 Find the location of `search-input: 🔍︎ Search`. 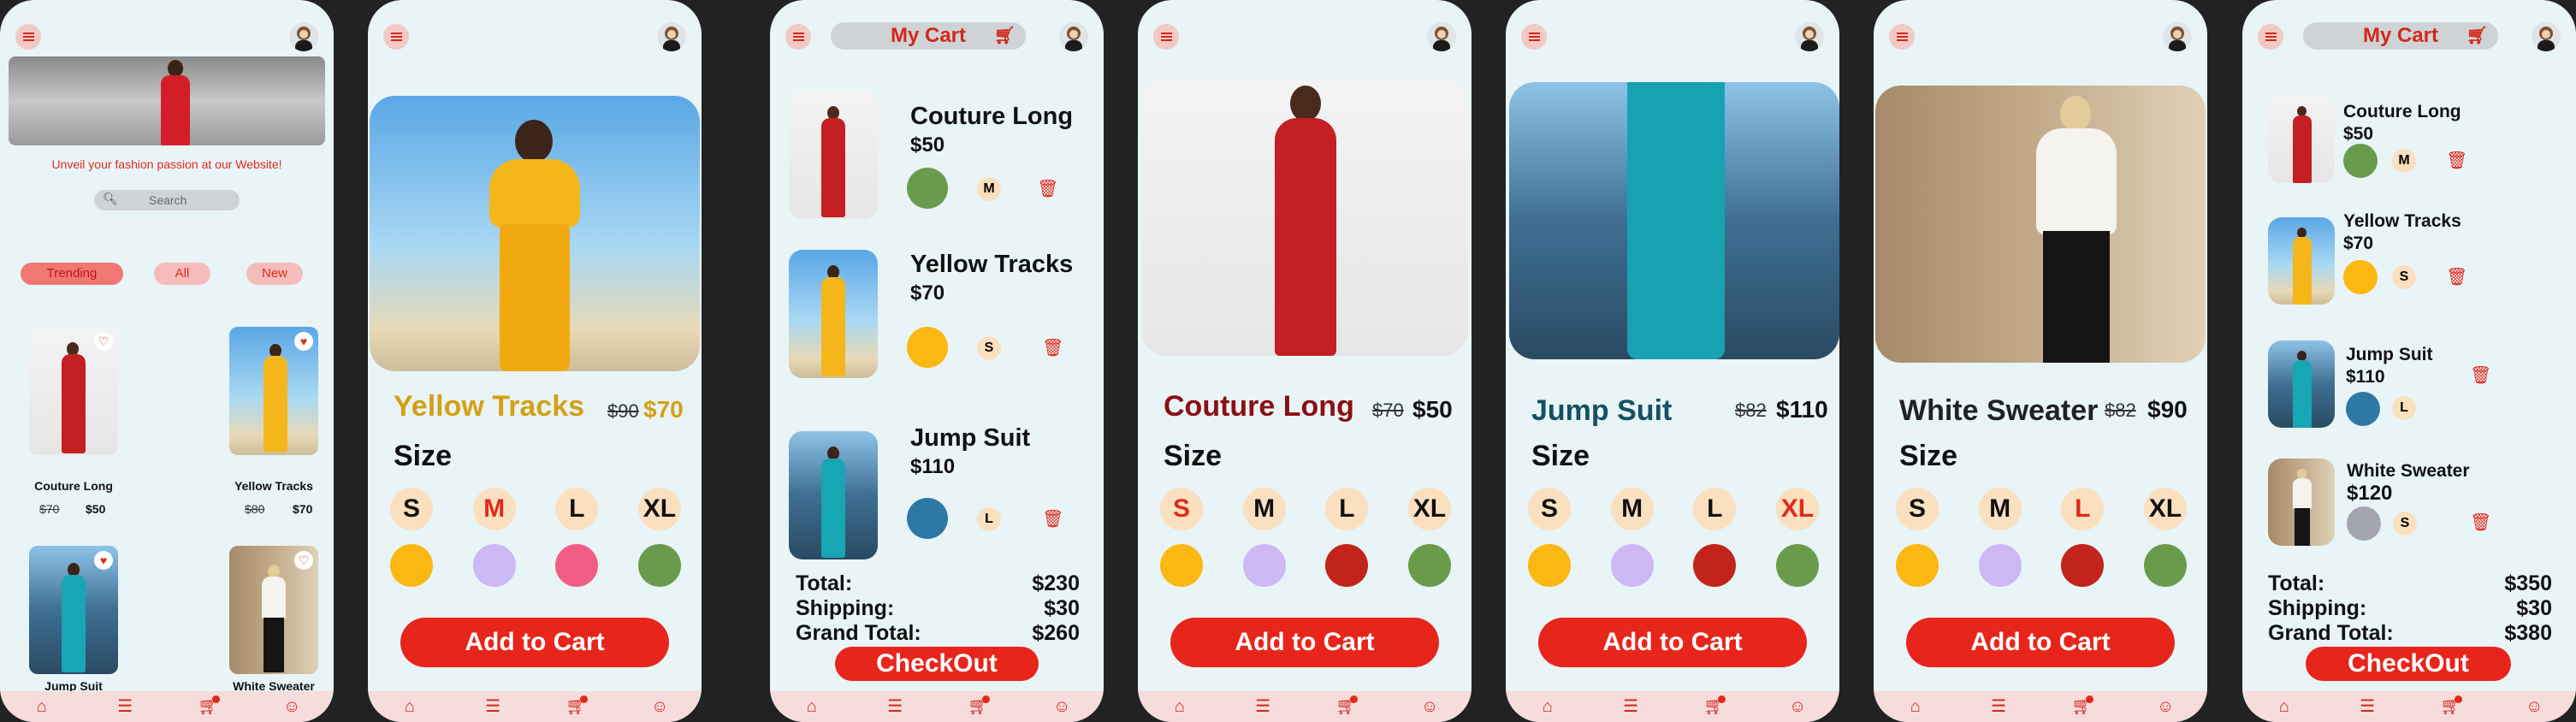

search-input: 🔍︎ Search is located at coordinates (167, 200).